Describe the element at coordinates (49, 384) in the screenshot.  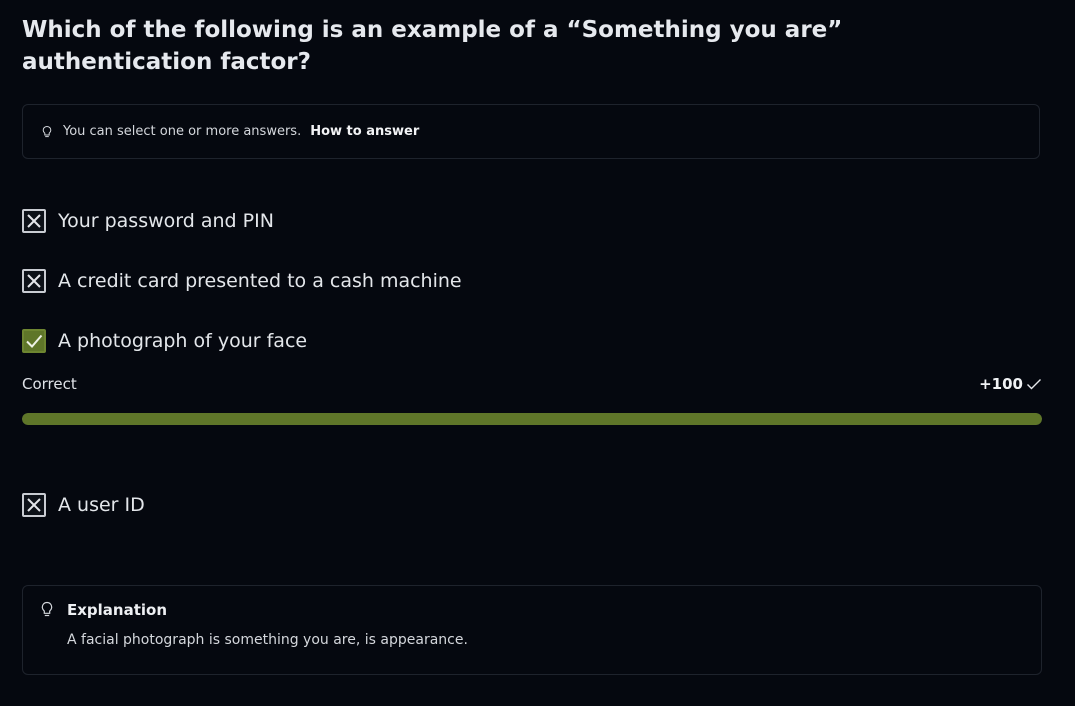
I see `result-status: Correct` at that location.